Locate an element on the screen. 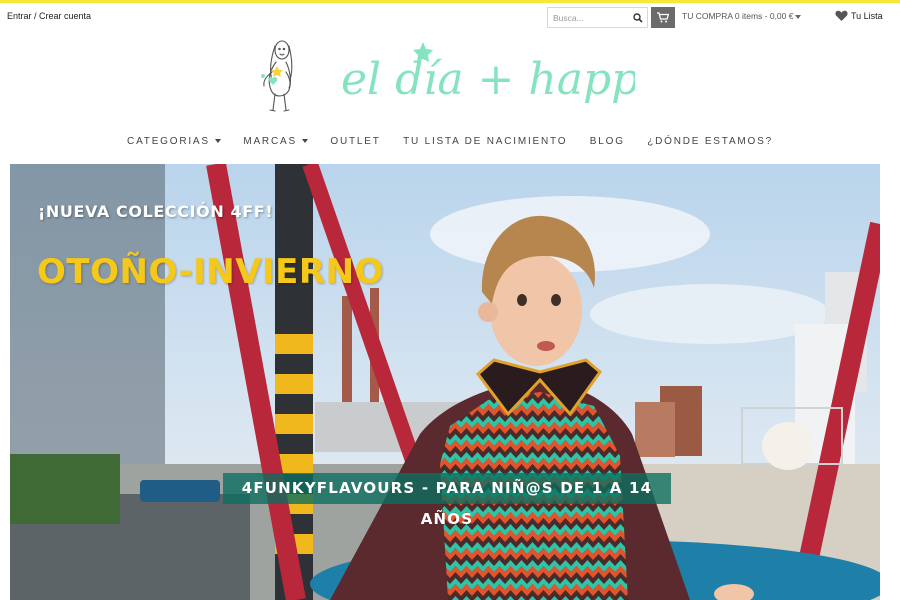 The image size is (900, 600). search-icon is located at coordinates (638, 18).